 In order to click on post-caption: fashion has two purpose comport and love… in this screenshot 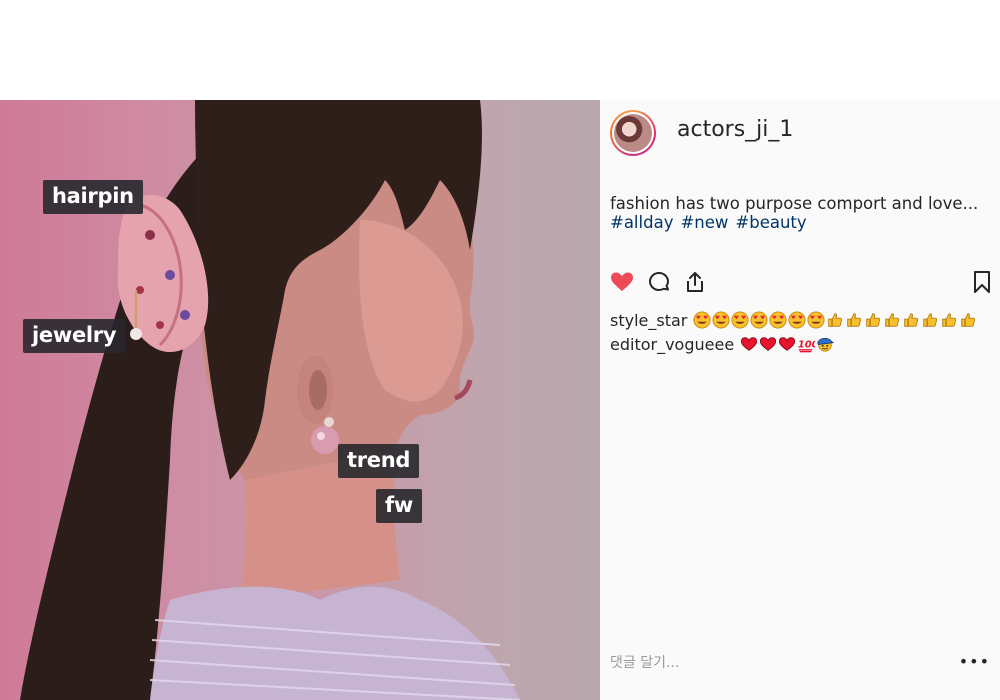, I will do `click(800, 213)`.